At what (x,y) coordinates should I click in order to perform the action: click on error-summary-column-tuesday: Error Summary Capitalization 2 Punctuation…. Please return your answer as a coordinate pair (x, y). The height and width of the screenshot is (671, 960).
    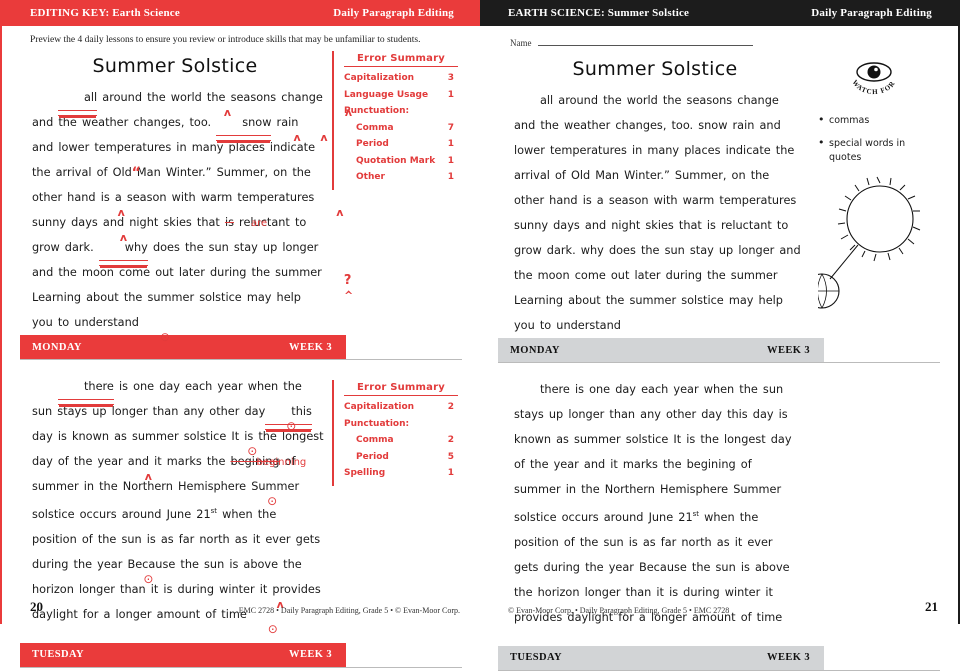
    Looking at the image, I should click on (399, 500).